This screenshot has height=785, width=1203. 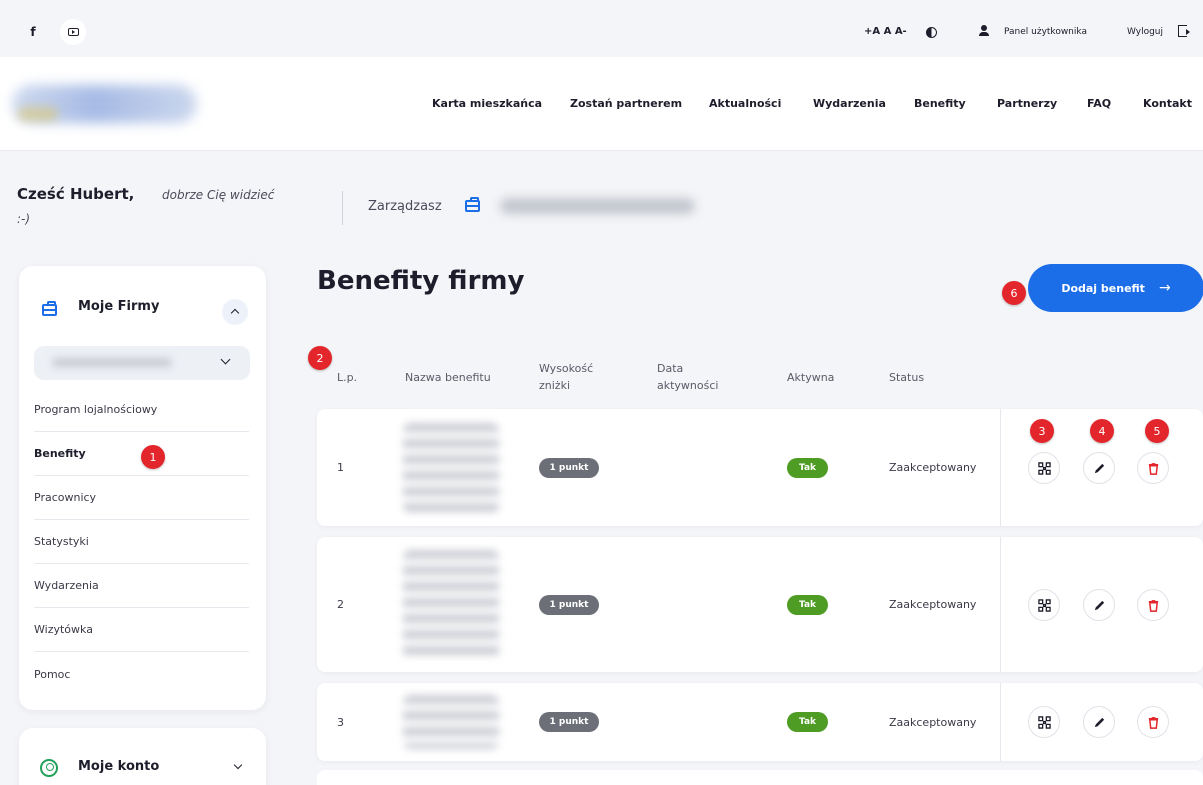 What do you see at coordinates (63, 629) in the screenshot?
I see `sidebar-item-label: Wizytówka` at bounding box center [63, 629].